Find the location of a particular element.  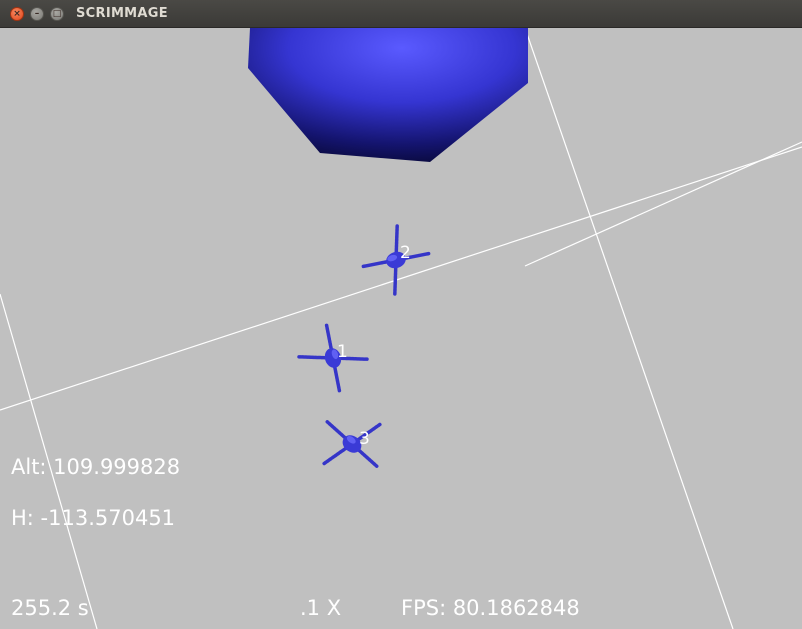

agent-label: 1 is located at coordinates (342, 352).